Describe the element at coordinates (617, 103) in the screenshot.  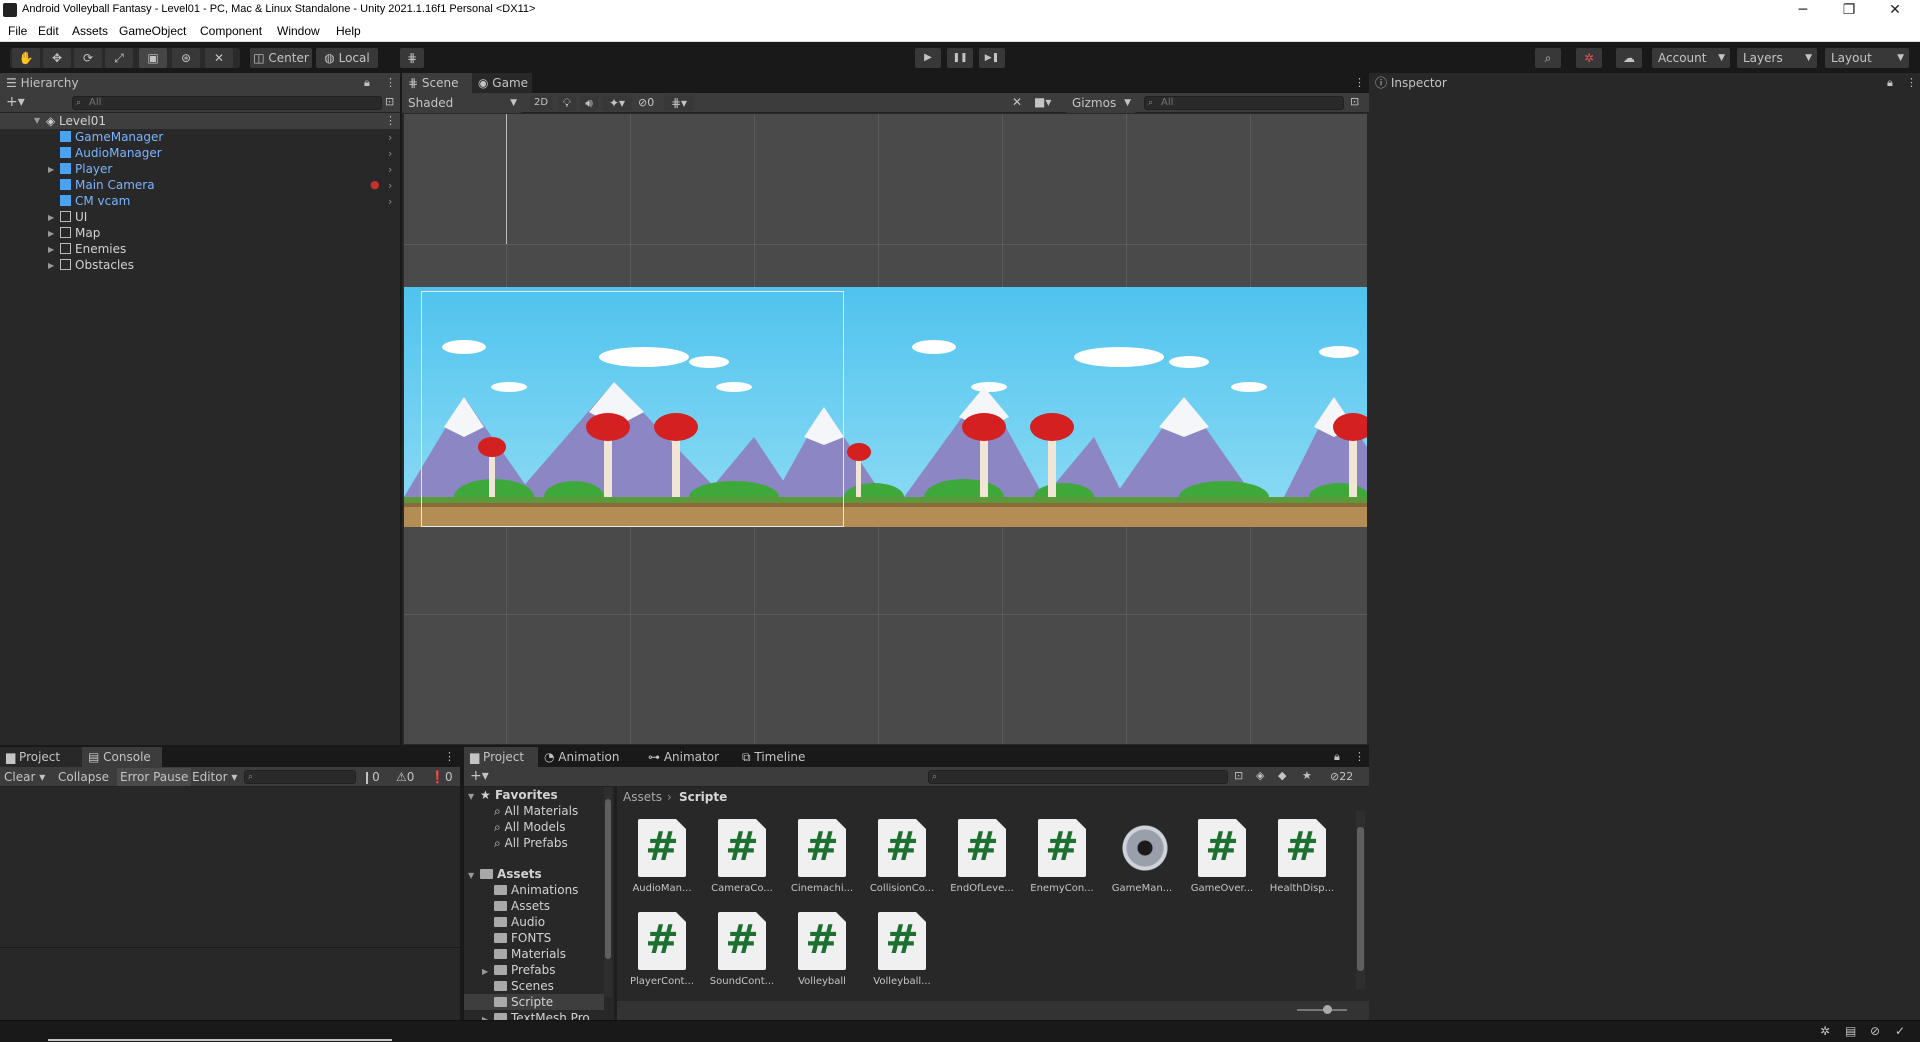
I see `effects-icon: ✦▾` at that location.